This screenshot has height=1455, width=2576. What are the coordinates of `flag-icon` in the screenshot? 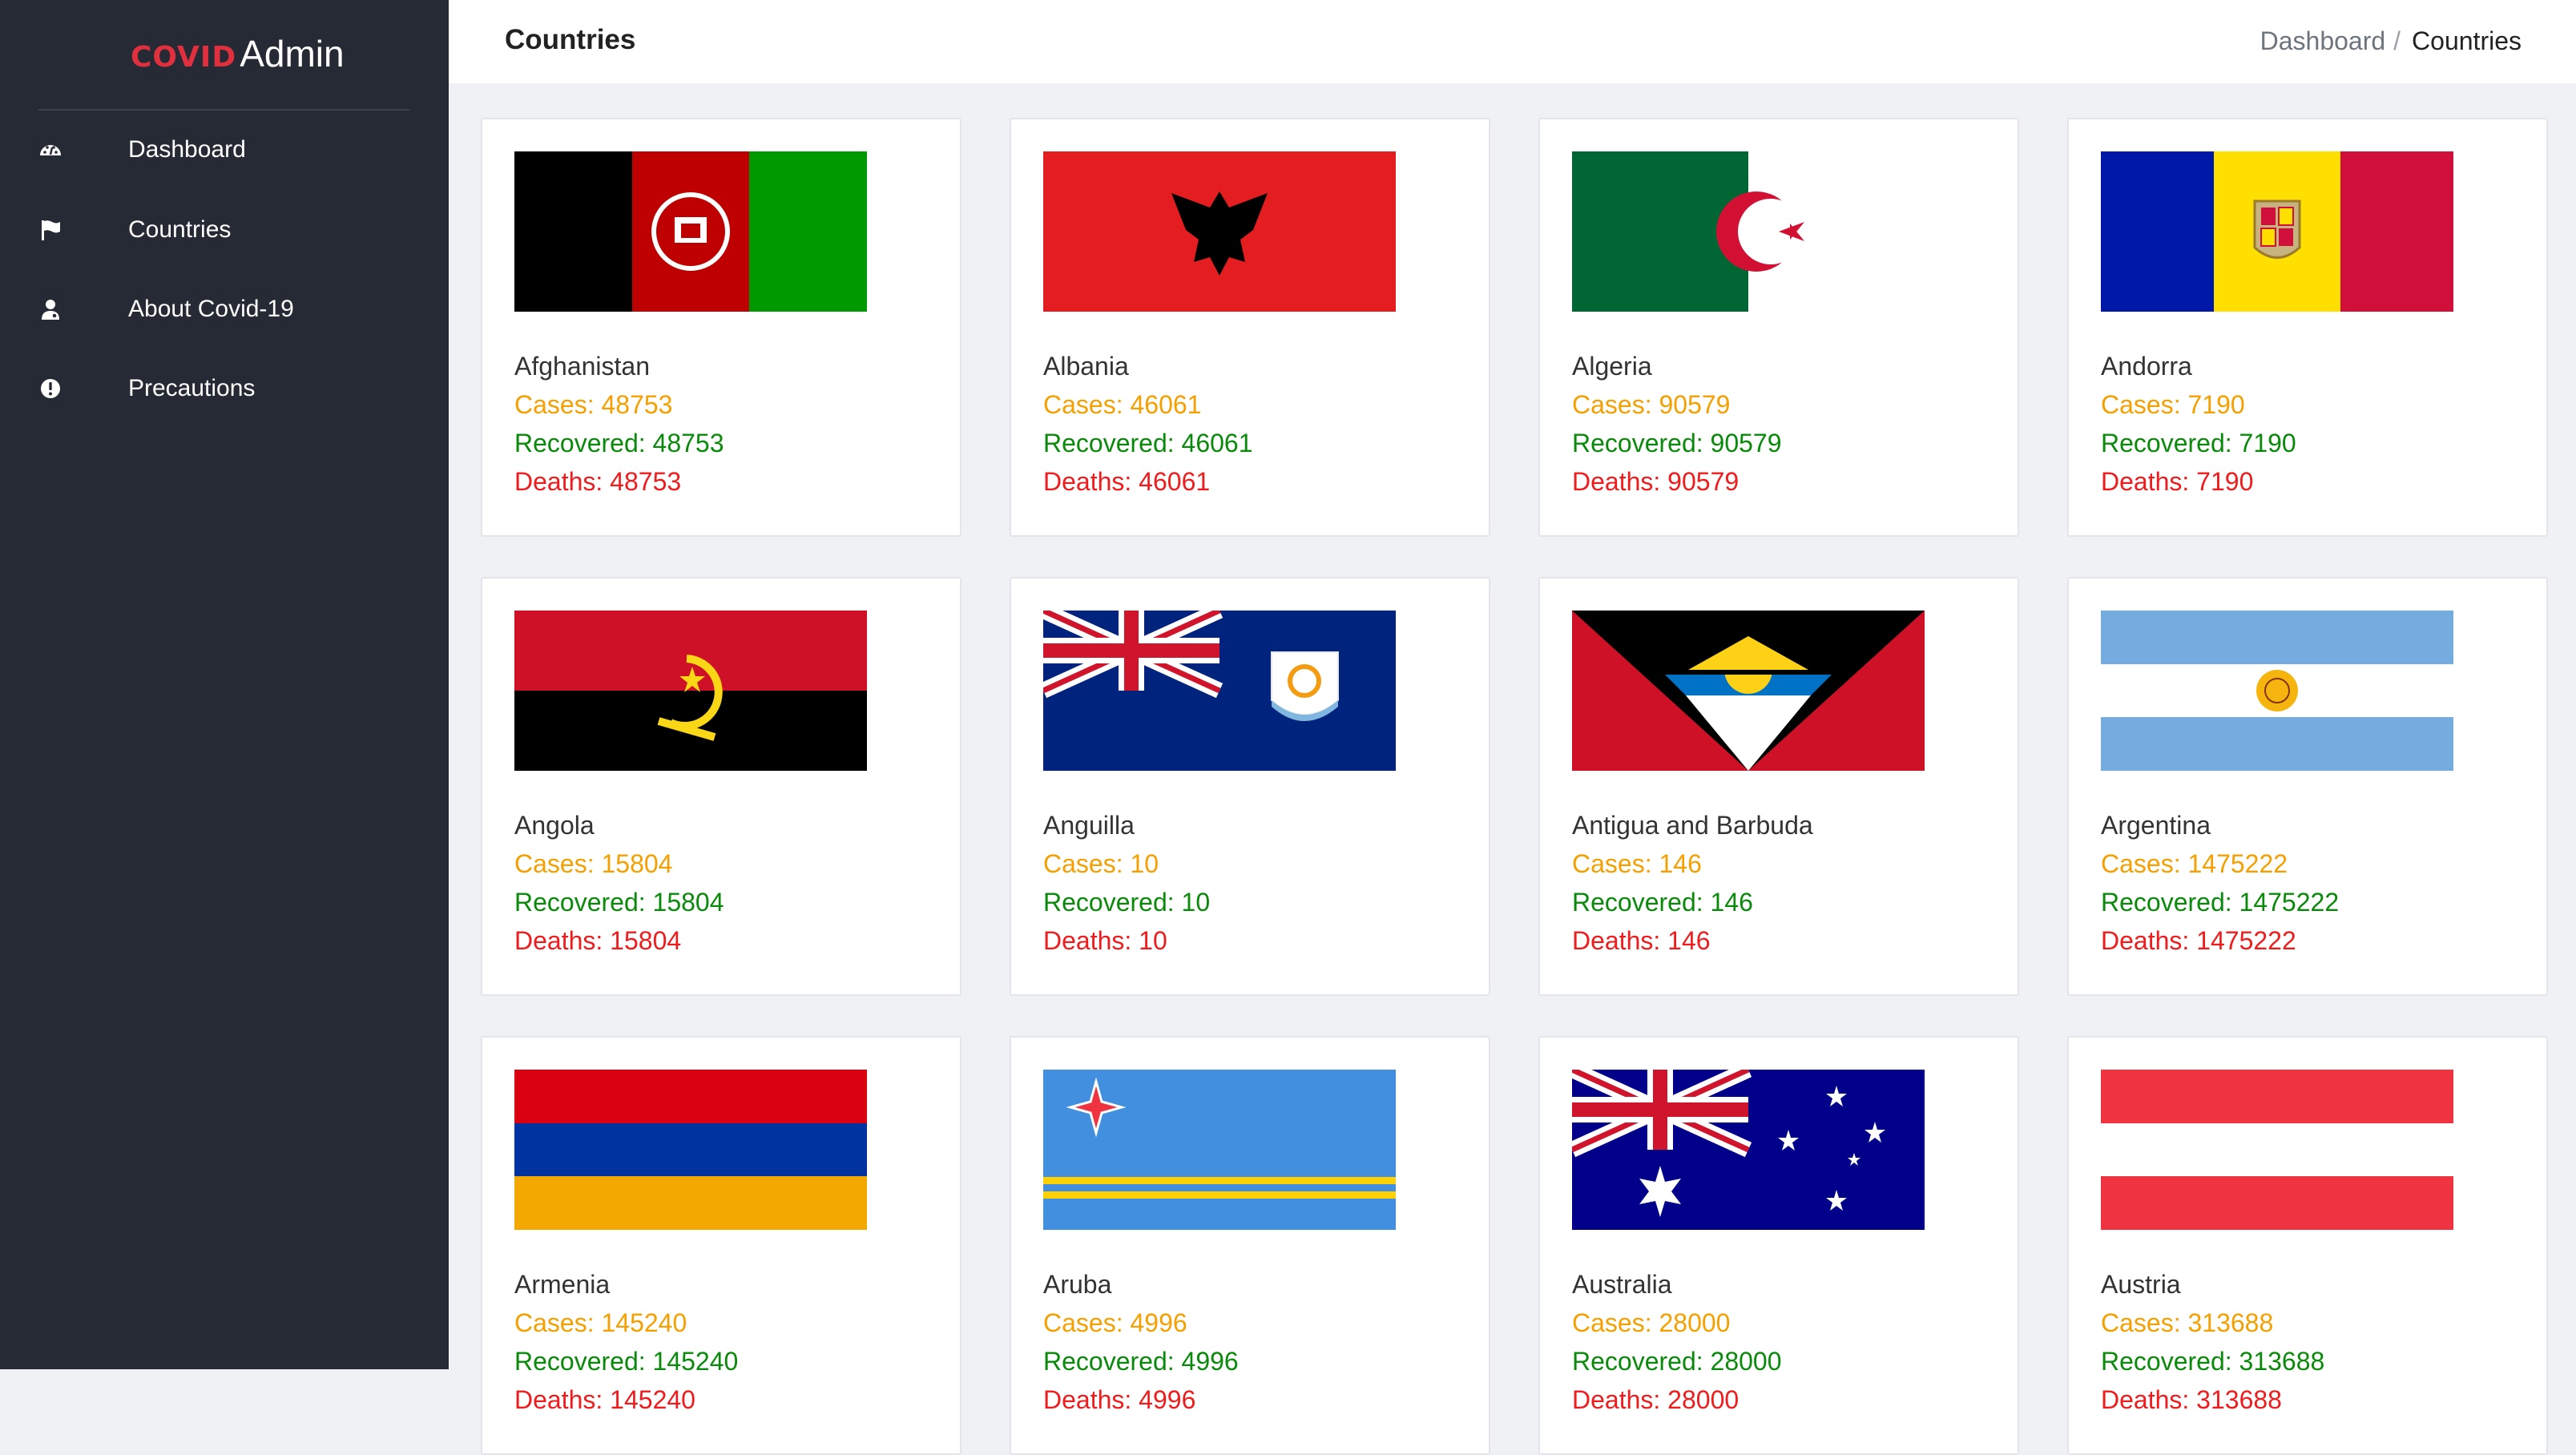 It's located at (50, 230).